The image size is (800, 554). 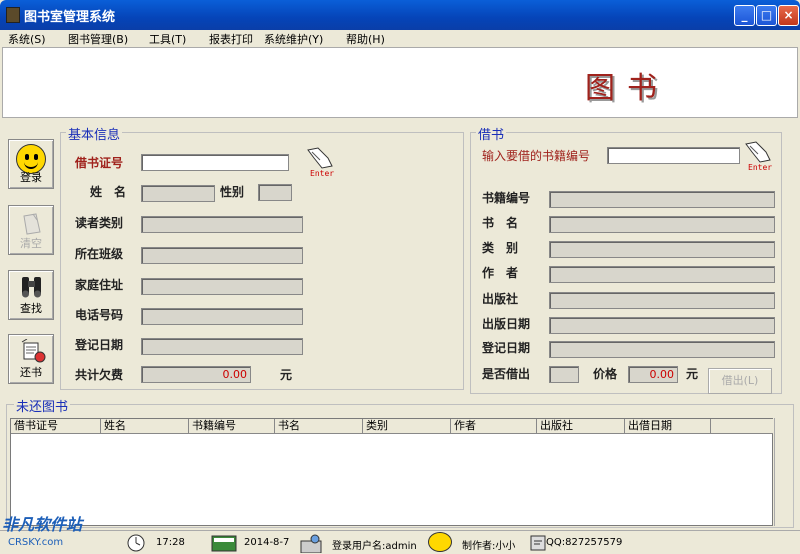 What do you see at coordinates (42, 524) in the screenshot?
I see `watermark: 非凡软件站` at bounding box center [42, 524].